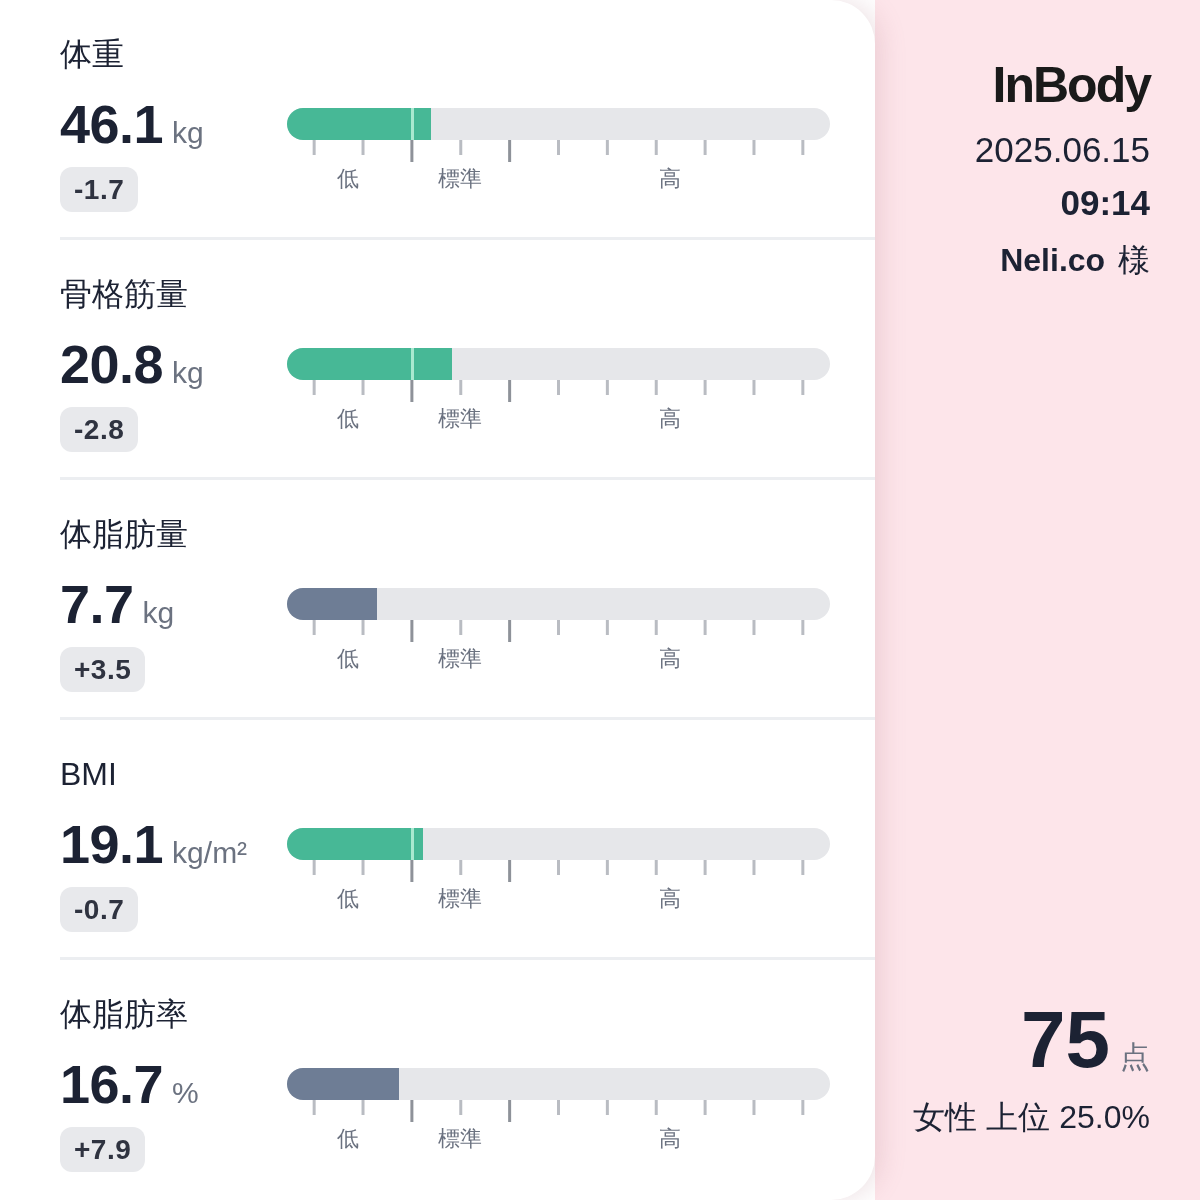 The image size is (1200, 1200). Describe the element at coordinates (1105, 203) in the screenshot. I see `measurement-time: 09:14` at that location.